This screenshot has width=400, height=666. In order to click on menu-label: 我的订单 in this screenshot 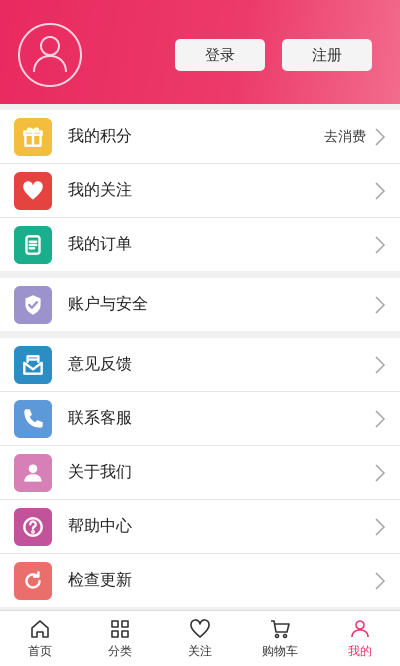, I will do `click(100, 244)`.